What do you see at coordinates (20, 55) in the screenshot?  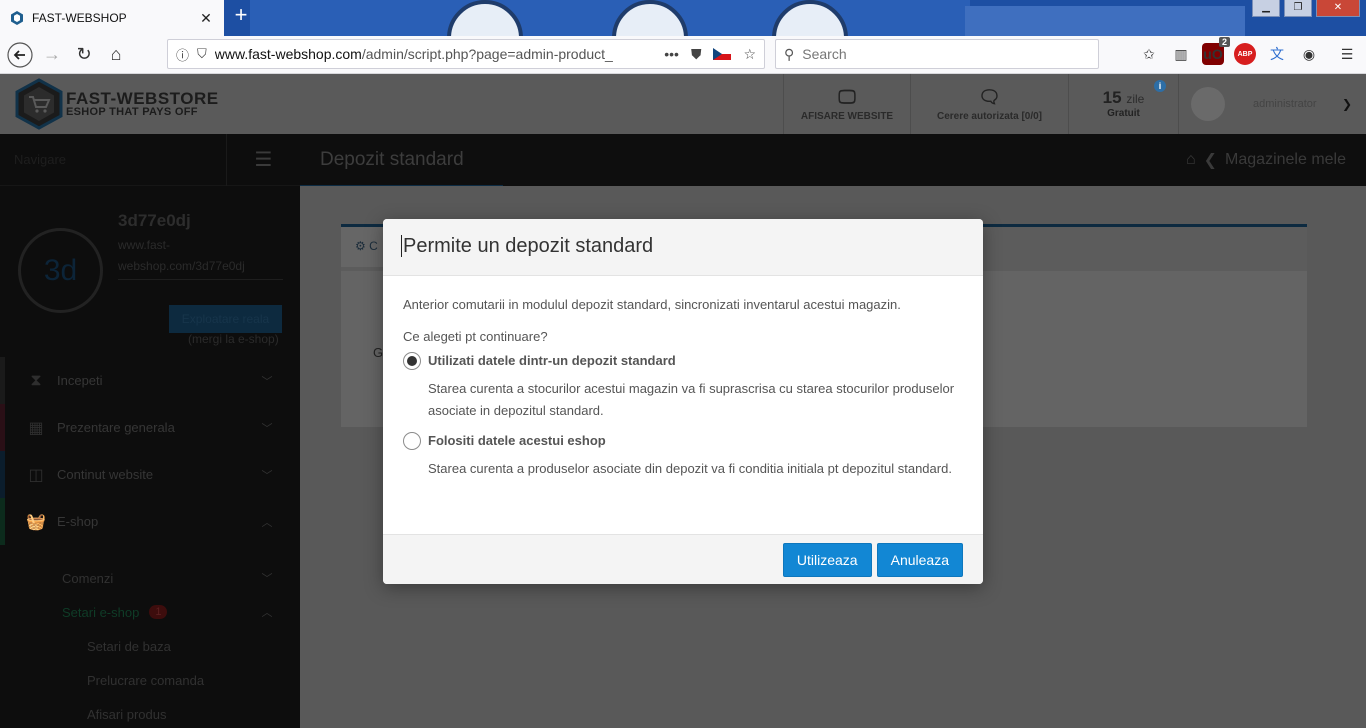 I see `back-icon` at bounding box center [20, 55].